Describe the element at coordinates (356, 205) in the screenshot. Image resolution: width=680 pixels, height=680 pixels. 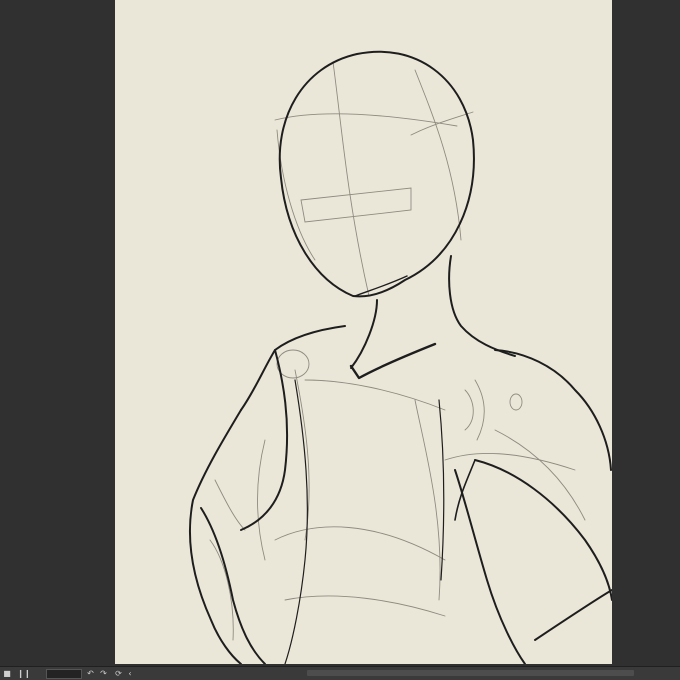
I see `eye-guide-box` at that location.